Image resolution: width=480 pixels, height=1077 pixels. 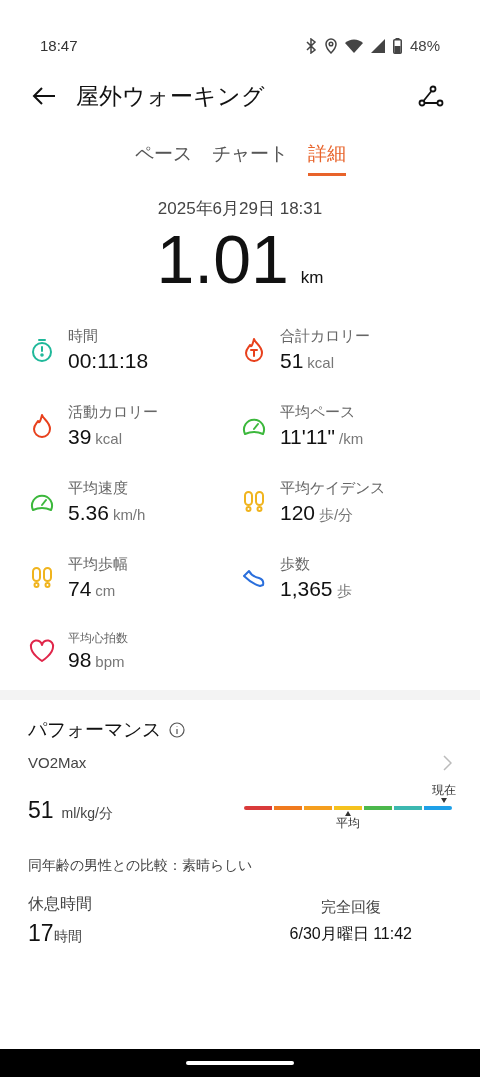 I want to click on battery-percent: 48%, so click(x=424, y=45).